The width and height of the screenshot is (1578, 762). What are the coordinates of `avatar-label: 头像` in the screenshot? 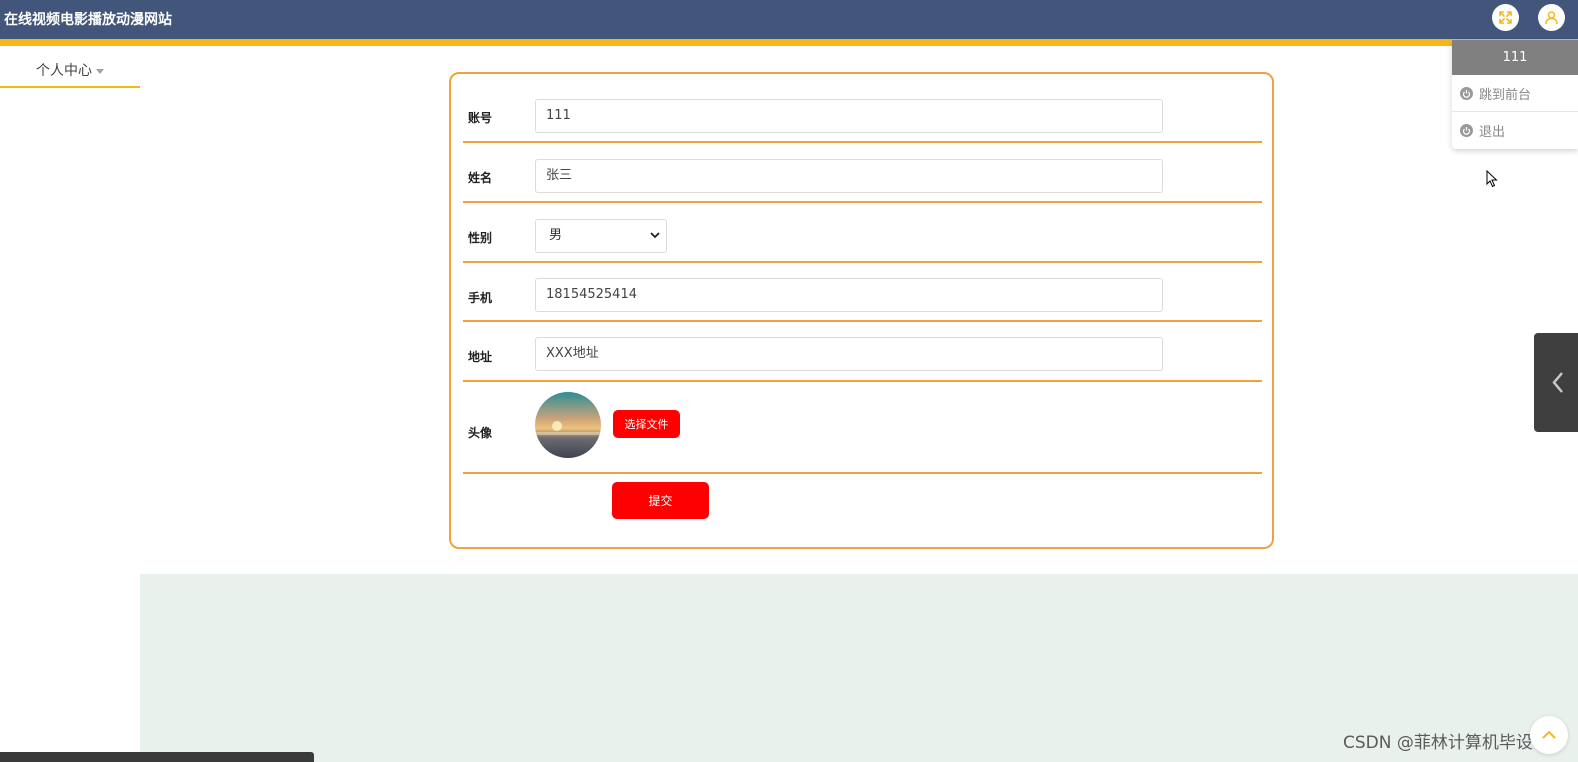 It's located at (480, 433).